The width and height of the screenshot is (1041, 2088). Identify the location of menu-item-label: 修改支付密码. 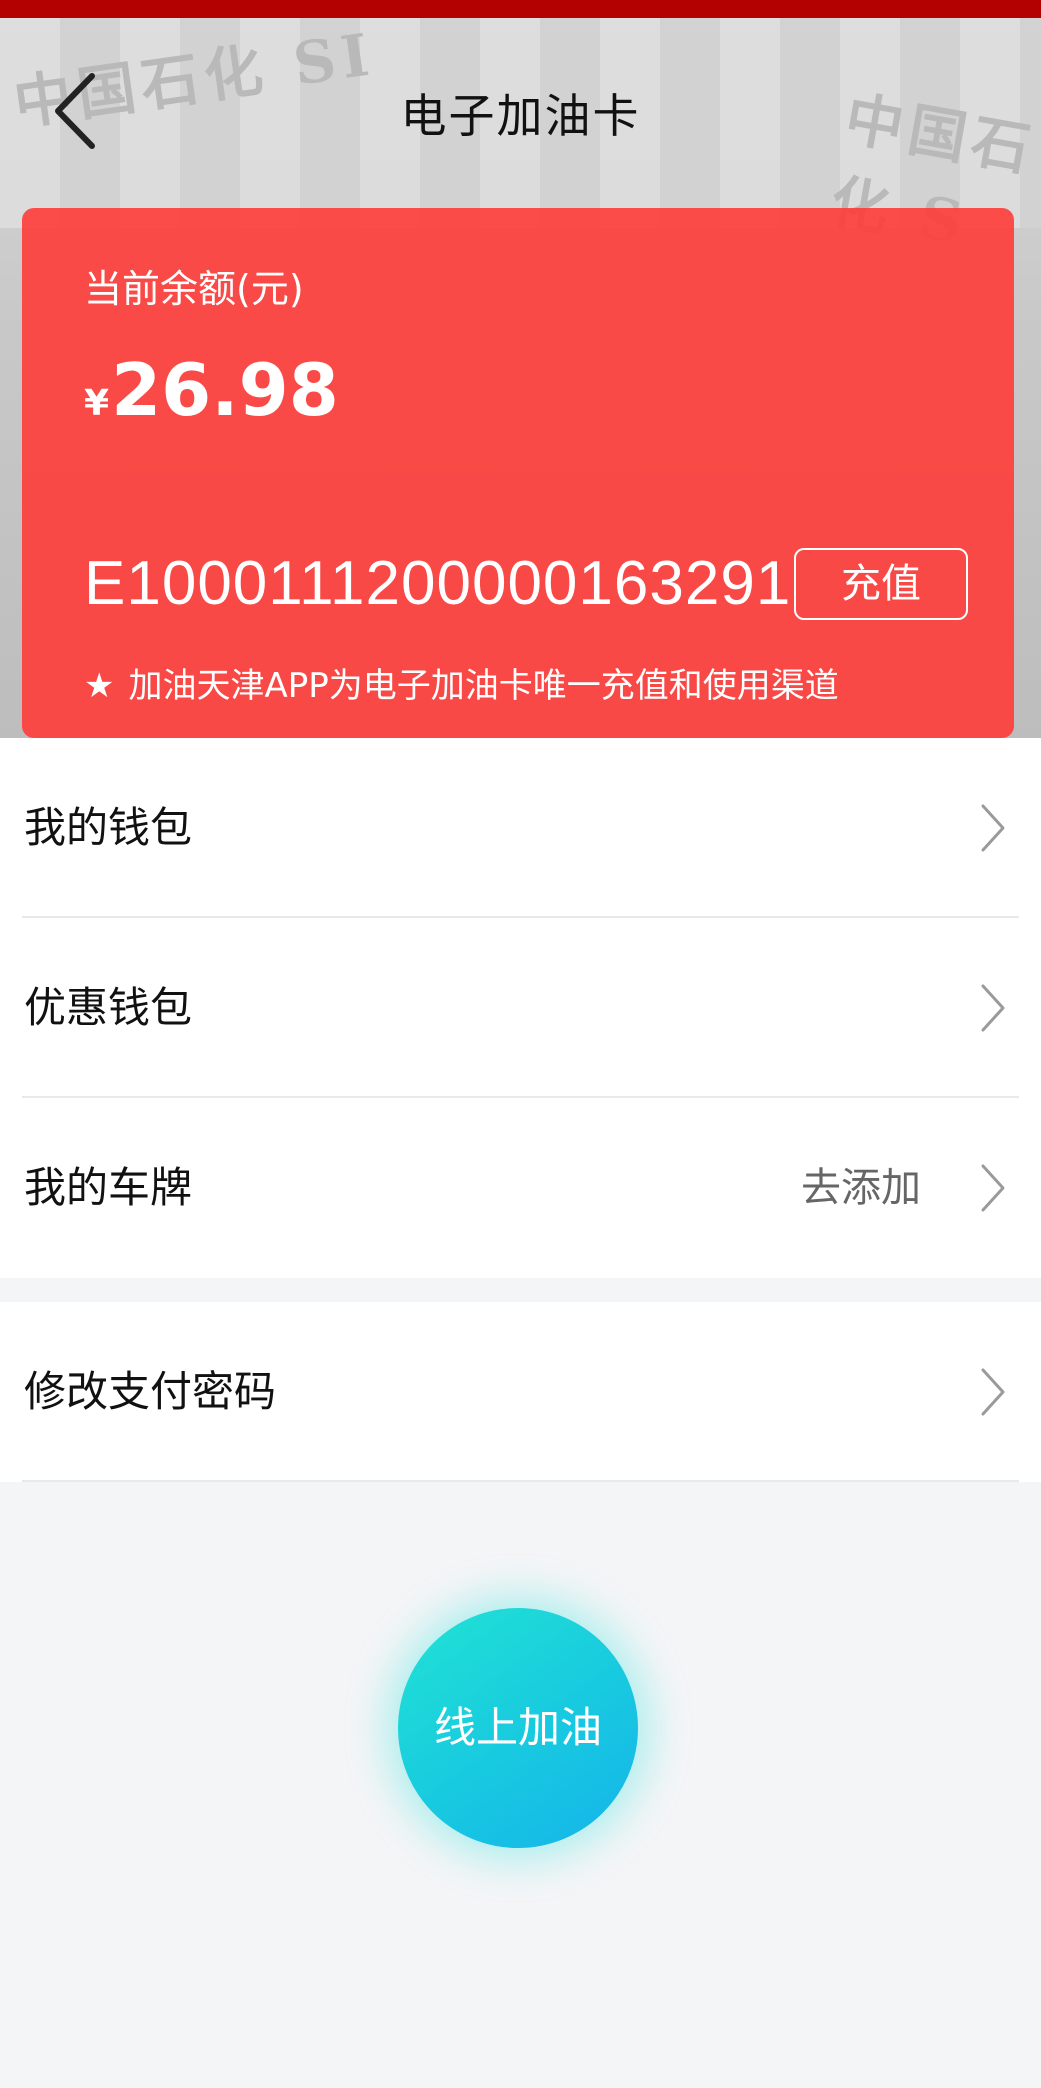
(150, 1391).